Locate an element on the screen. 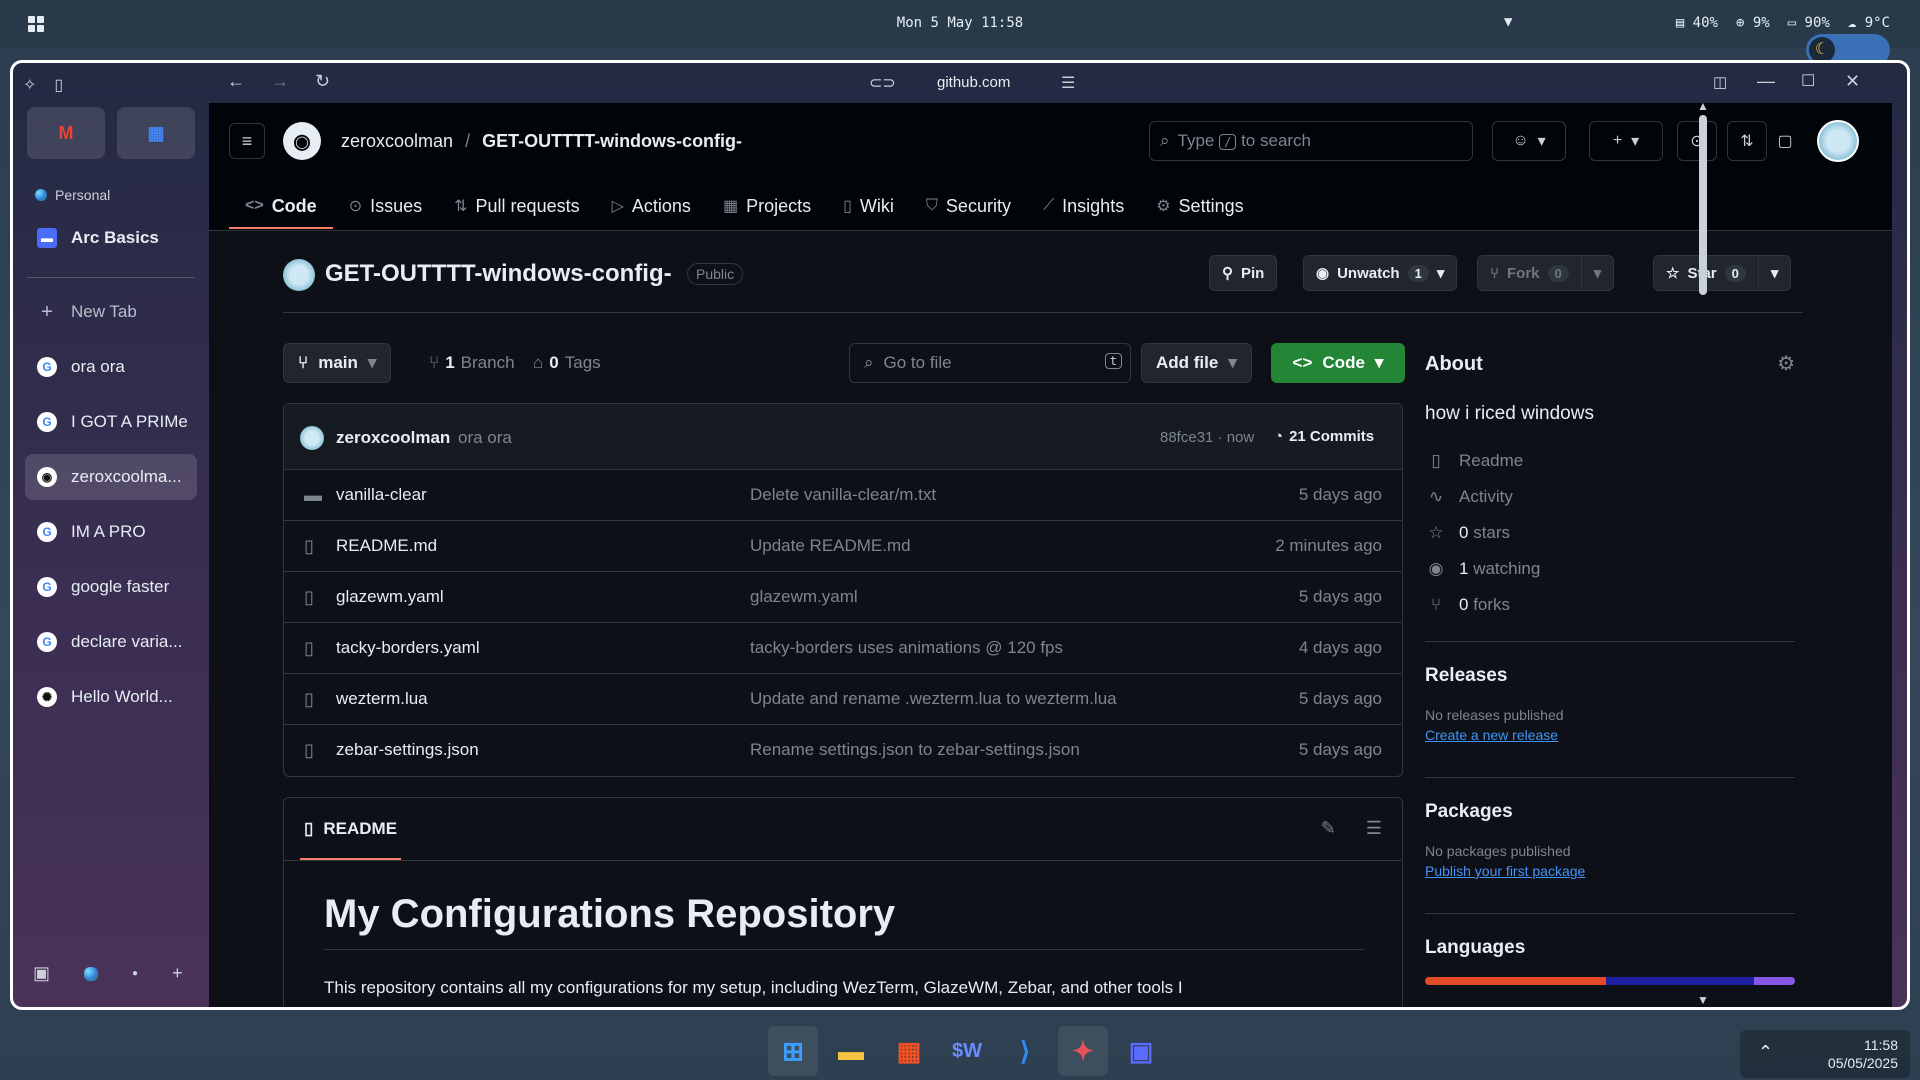 Image resolution: width=1920 pixels, height=1080 pixels. space-label: Personal is located at coordinates (72, 195).